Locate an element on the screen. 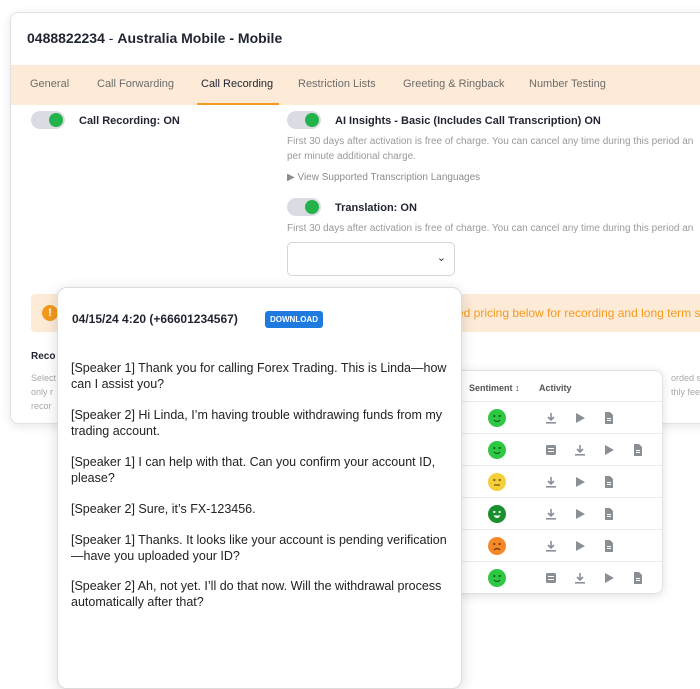 The image size is (700, 689). ai-insights-note-2: per minute additional charge. is located at coordinates (351, 156).